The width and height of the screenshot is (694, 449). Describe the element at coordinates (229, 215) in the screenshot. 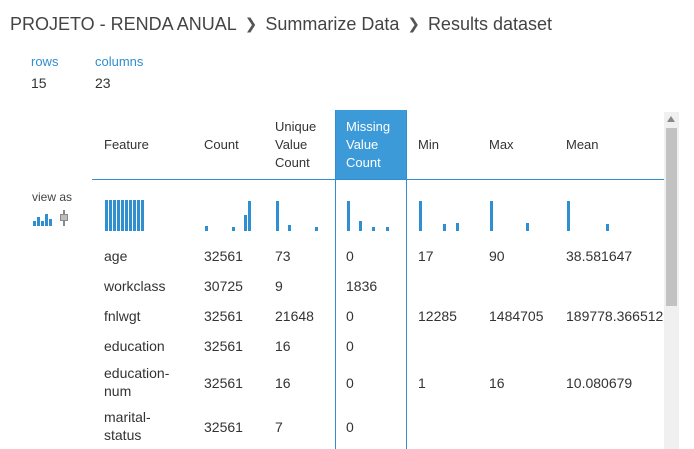

I see `count-histogram` at that location.